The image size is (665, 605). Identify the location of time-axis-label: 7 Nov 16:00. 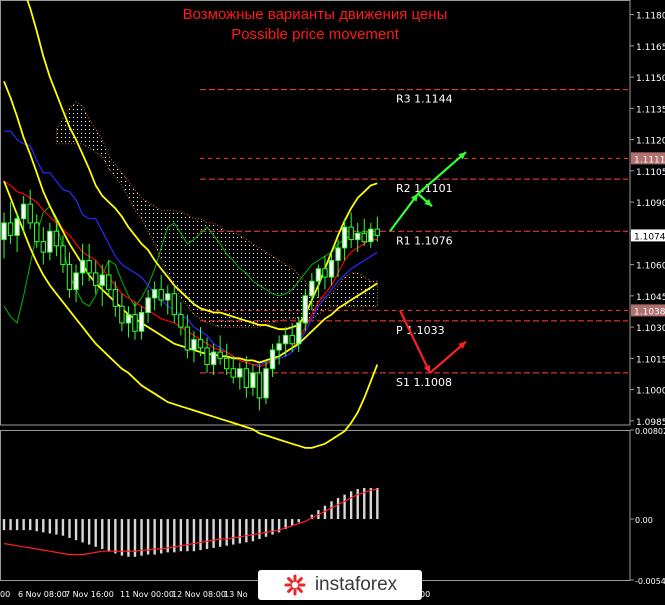
(89, 594).